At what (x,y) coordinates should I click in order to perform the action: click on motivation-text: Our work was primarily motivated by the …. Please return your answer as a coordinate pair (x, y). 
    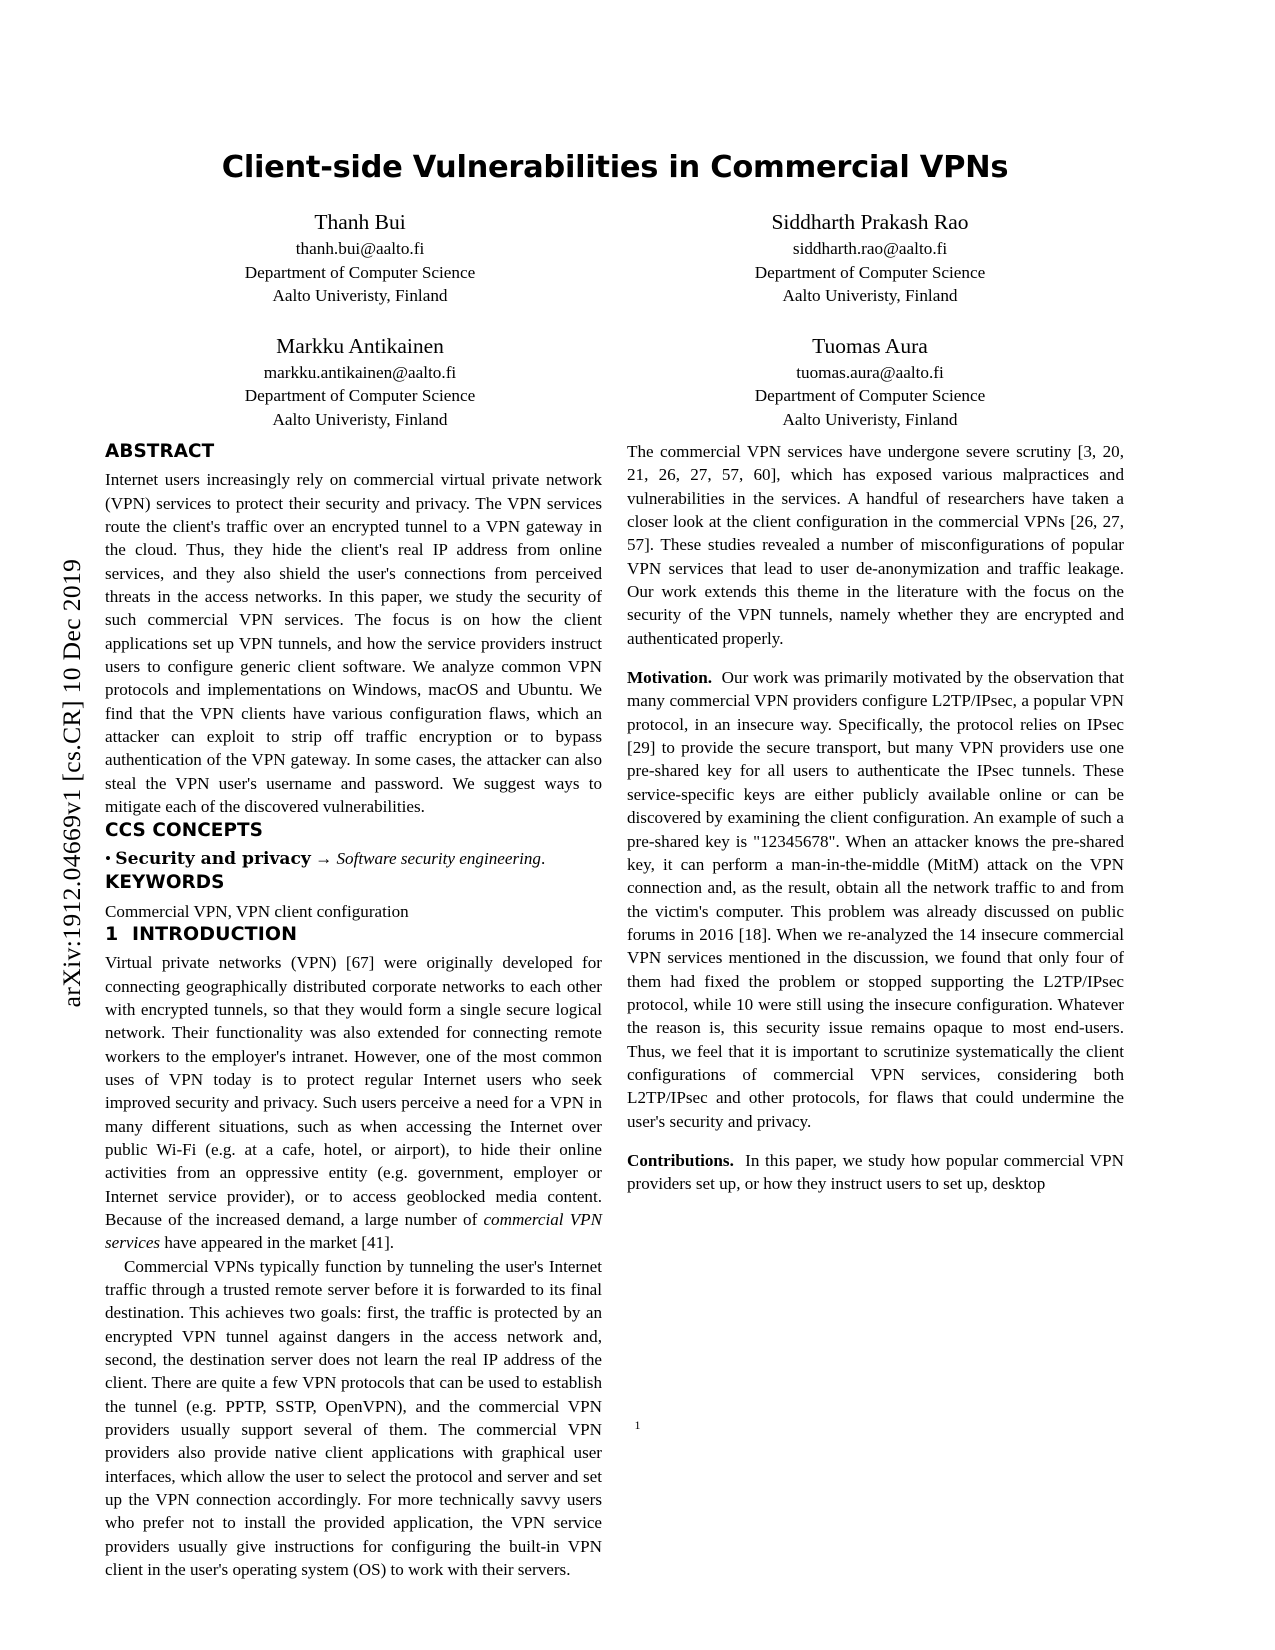
    Looking at the image, I should click on (875, 899).